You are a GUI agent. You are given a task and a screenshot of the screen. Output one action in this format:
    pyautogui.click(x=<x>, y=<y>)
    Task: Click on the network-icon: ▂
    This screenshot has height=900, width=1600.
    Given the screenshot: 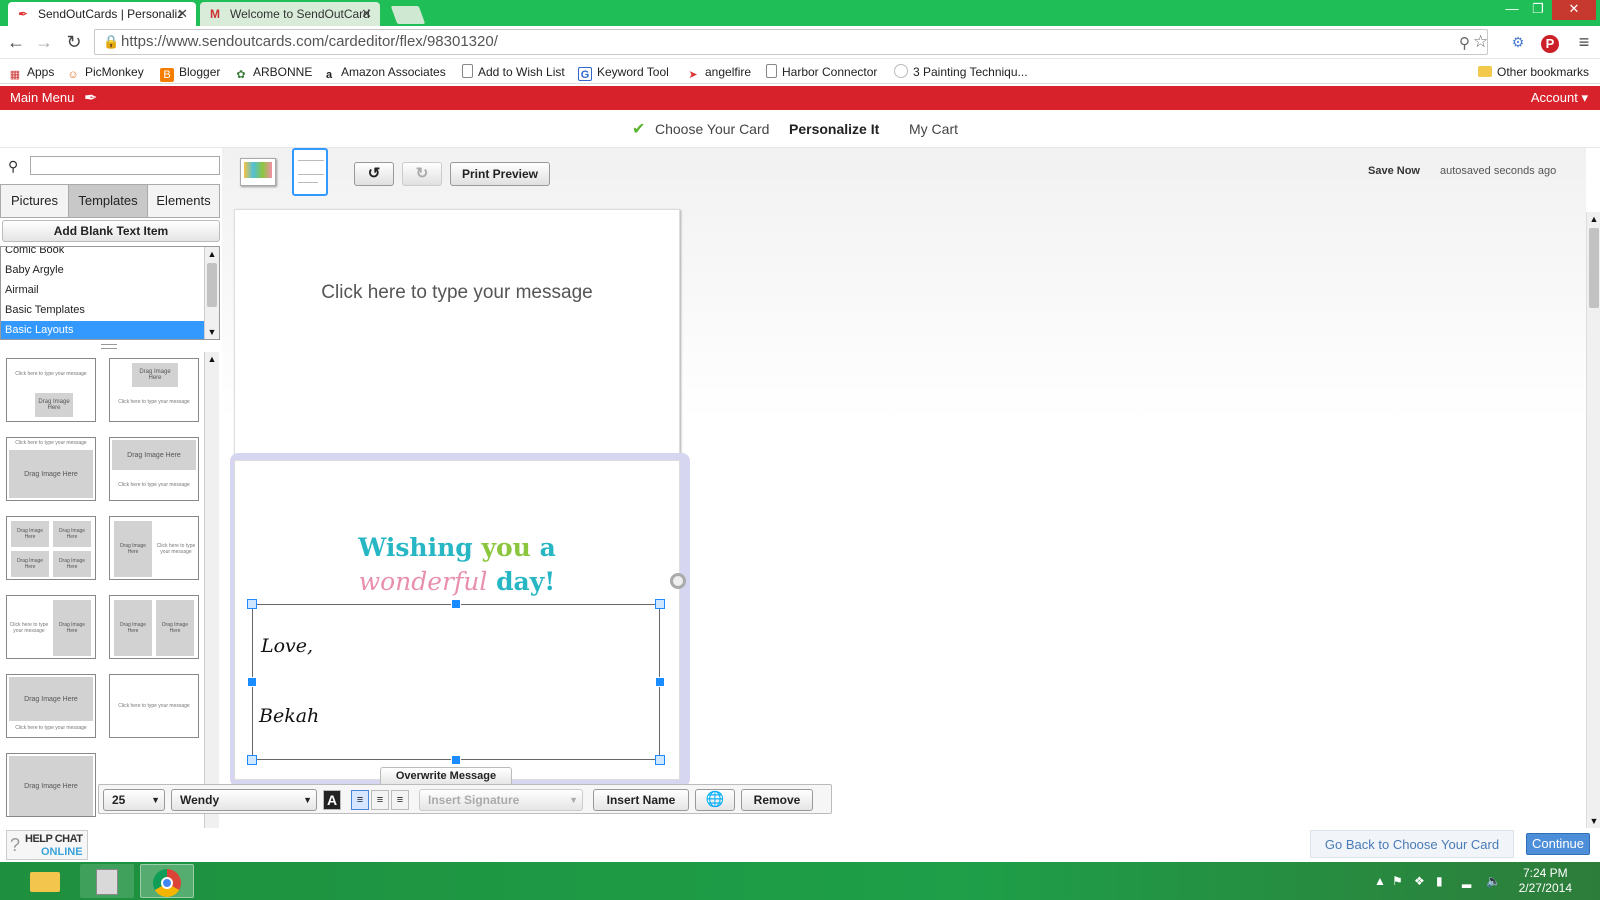 What is the action you would take?
    pyautogui.click(x=1466, y=881)
    